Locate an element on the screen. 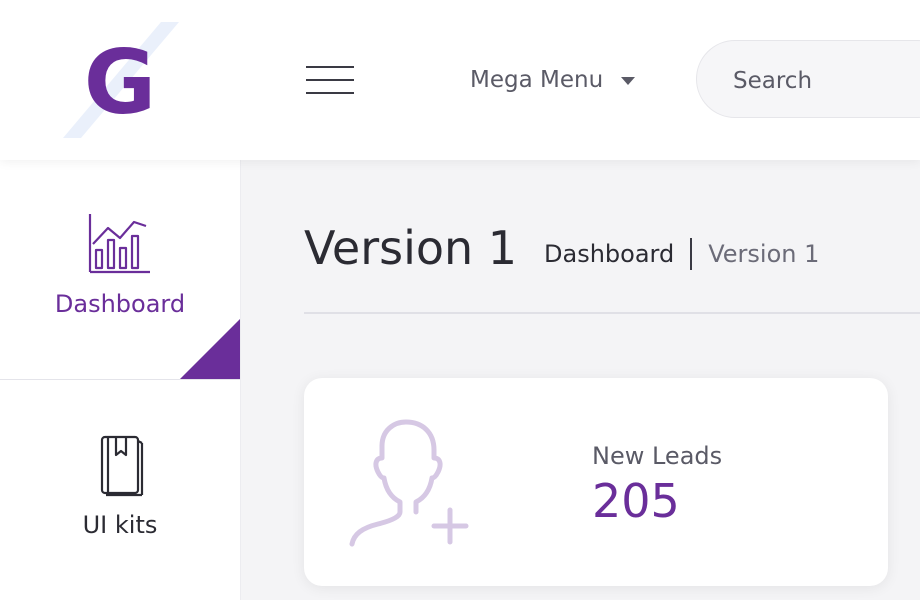  search-input is located at coordinates (825, 81).